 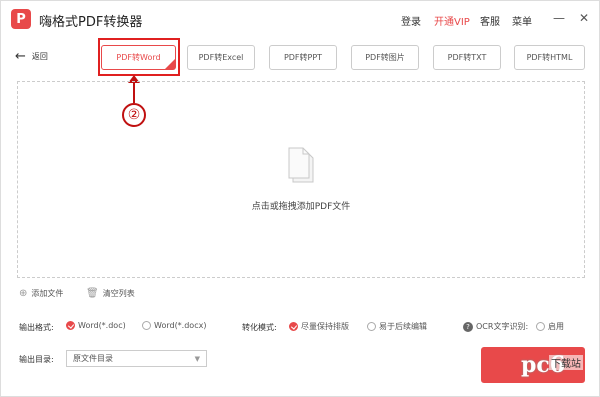 What do you see at coordinates (118, 293) in the screenshot?
I see `clear-list-label: 清空列表` at bounding box center [118, 293].